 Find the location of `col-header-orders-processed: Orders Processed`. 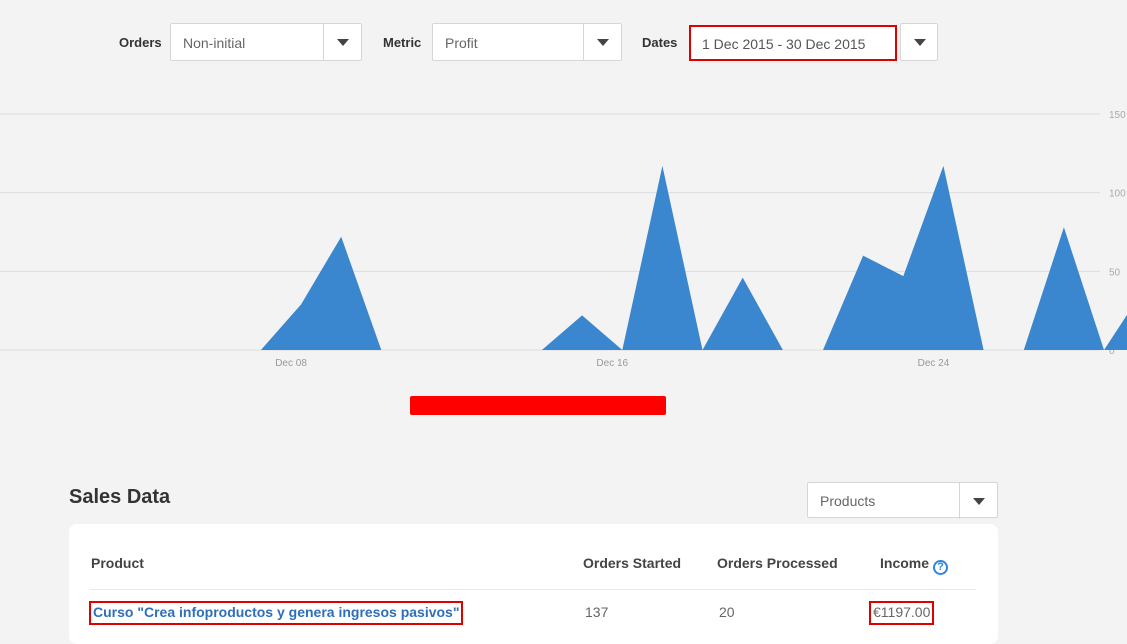

col-header-orders-processed: Orders Processed is located at coordinates (777, 563).